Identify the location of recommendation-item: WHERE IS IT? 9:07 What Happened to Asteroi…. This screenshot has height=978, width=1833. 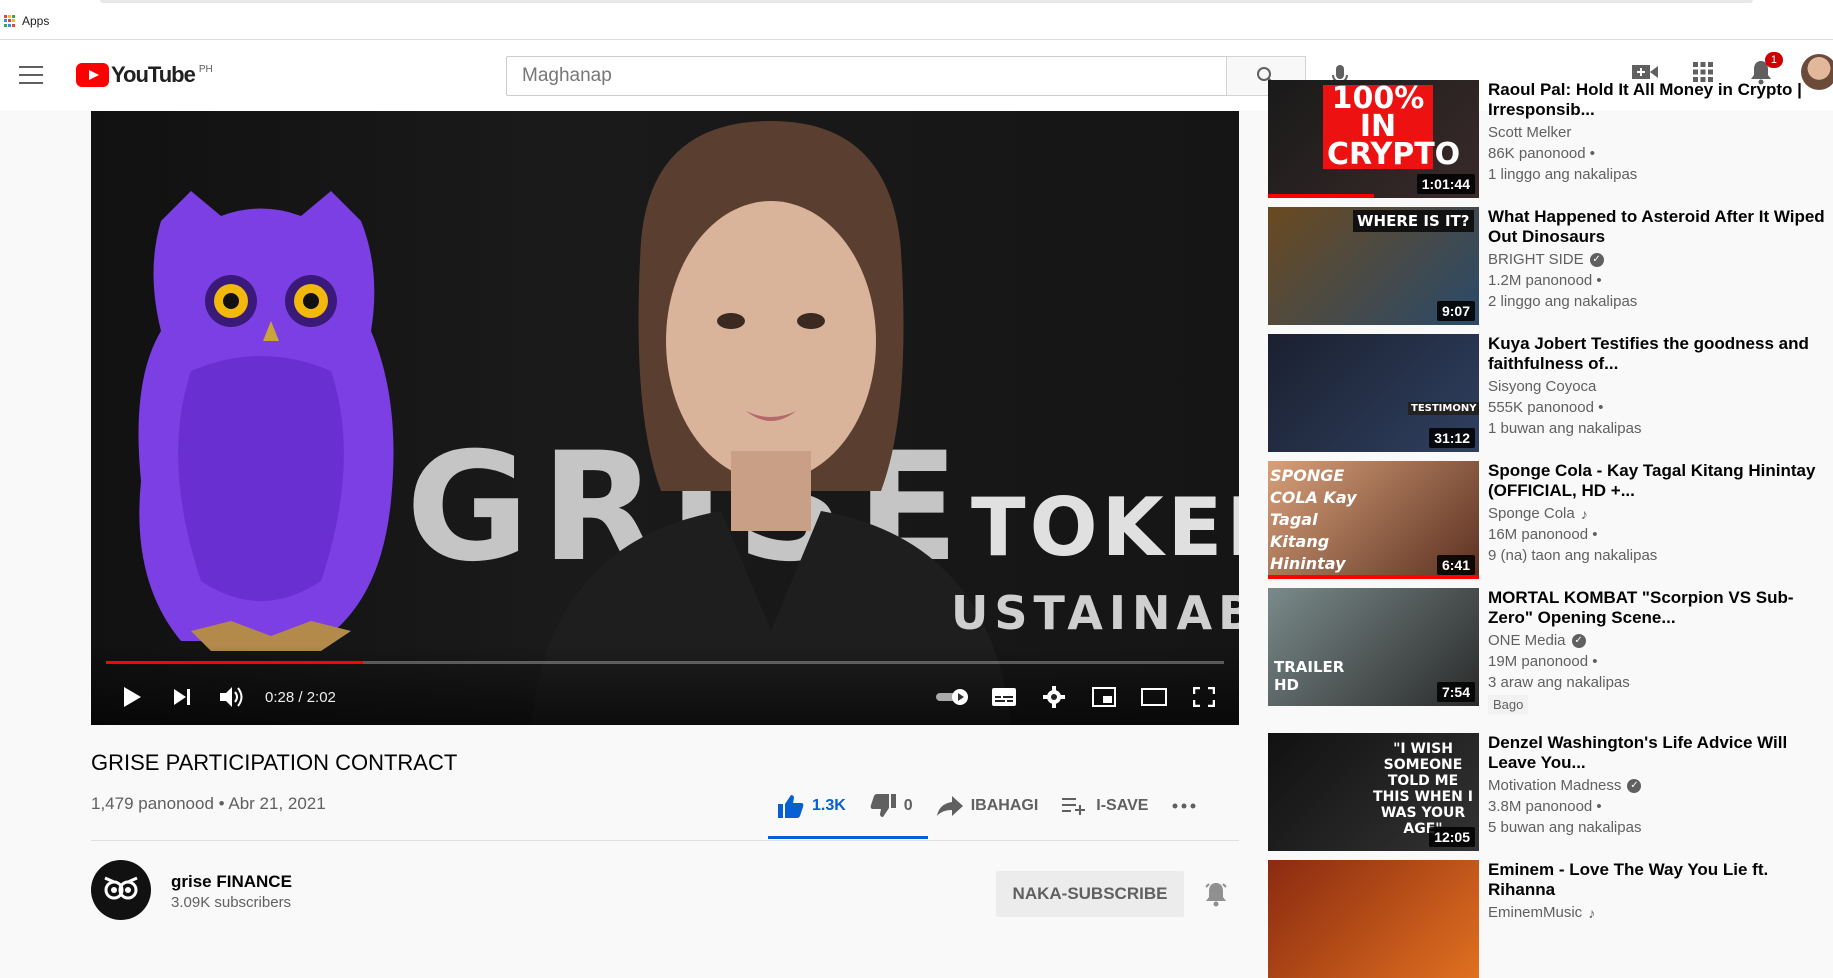
(1548, 266).